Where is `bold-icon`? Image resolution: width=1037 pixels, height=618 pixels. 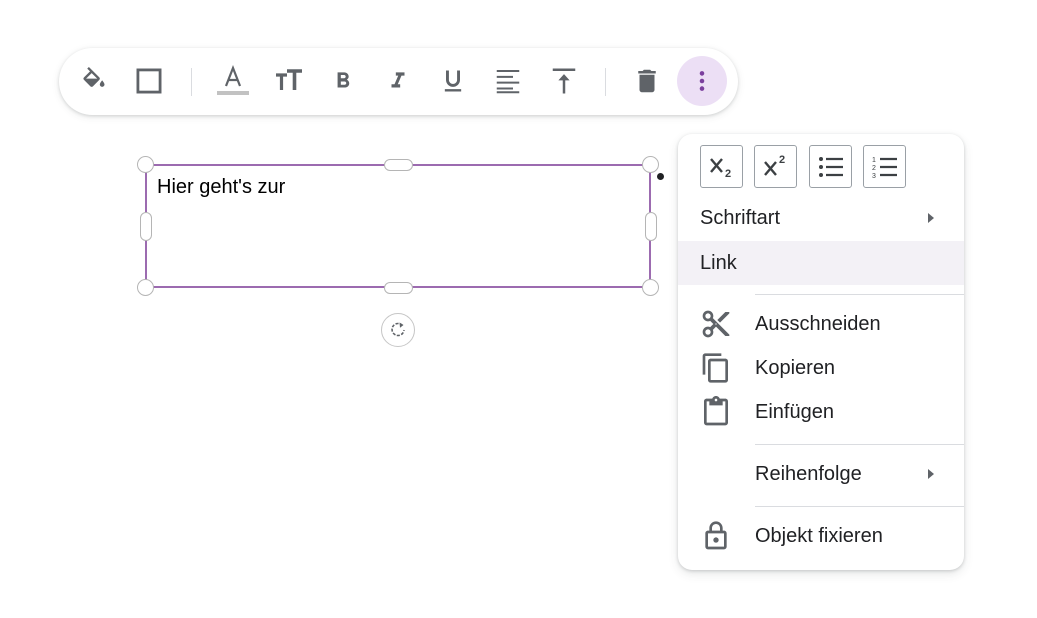
bold-icon is located at coordinates (343, 80).